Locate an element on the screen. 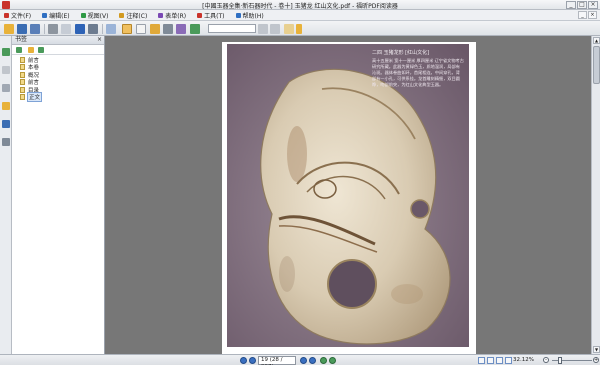  hand-tool-icon is located at coordinates (127, 29).